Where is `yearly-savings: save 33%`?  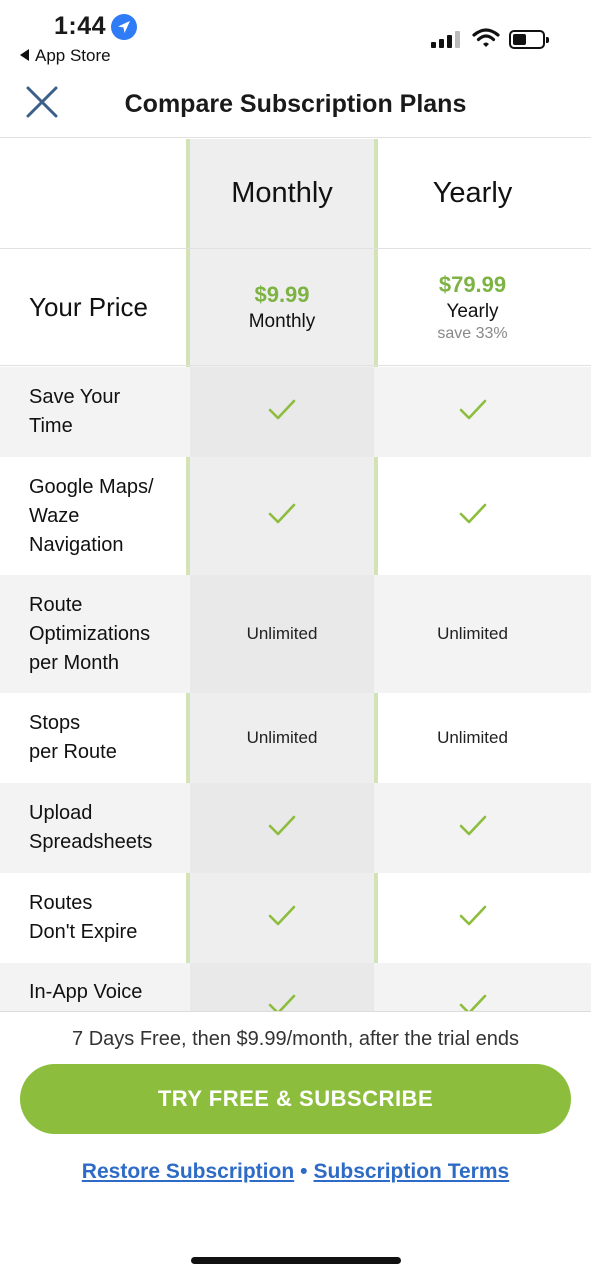 yearly-savings: save 33% is located at coordinates (472, 333).